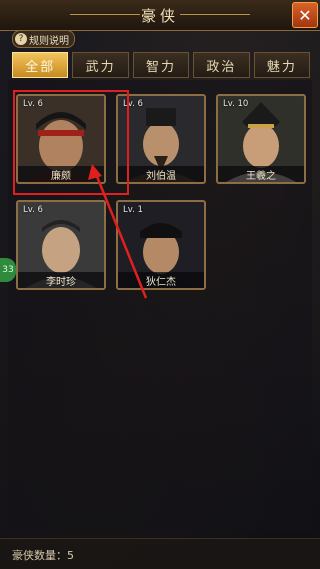 This screenshot has width=320, height=569. Describe the element at coordinates (118, 231) in the screenshot. I see `annotation-arrow` at that location.